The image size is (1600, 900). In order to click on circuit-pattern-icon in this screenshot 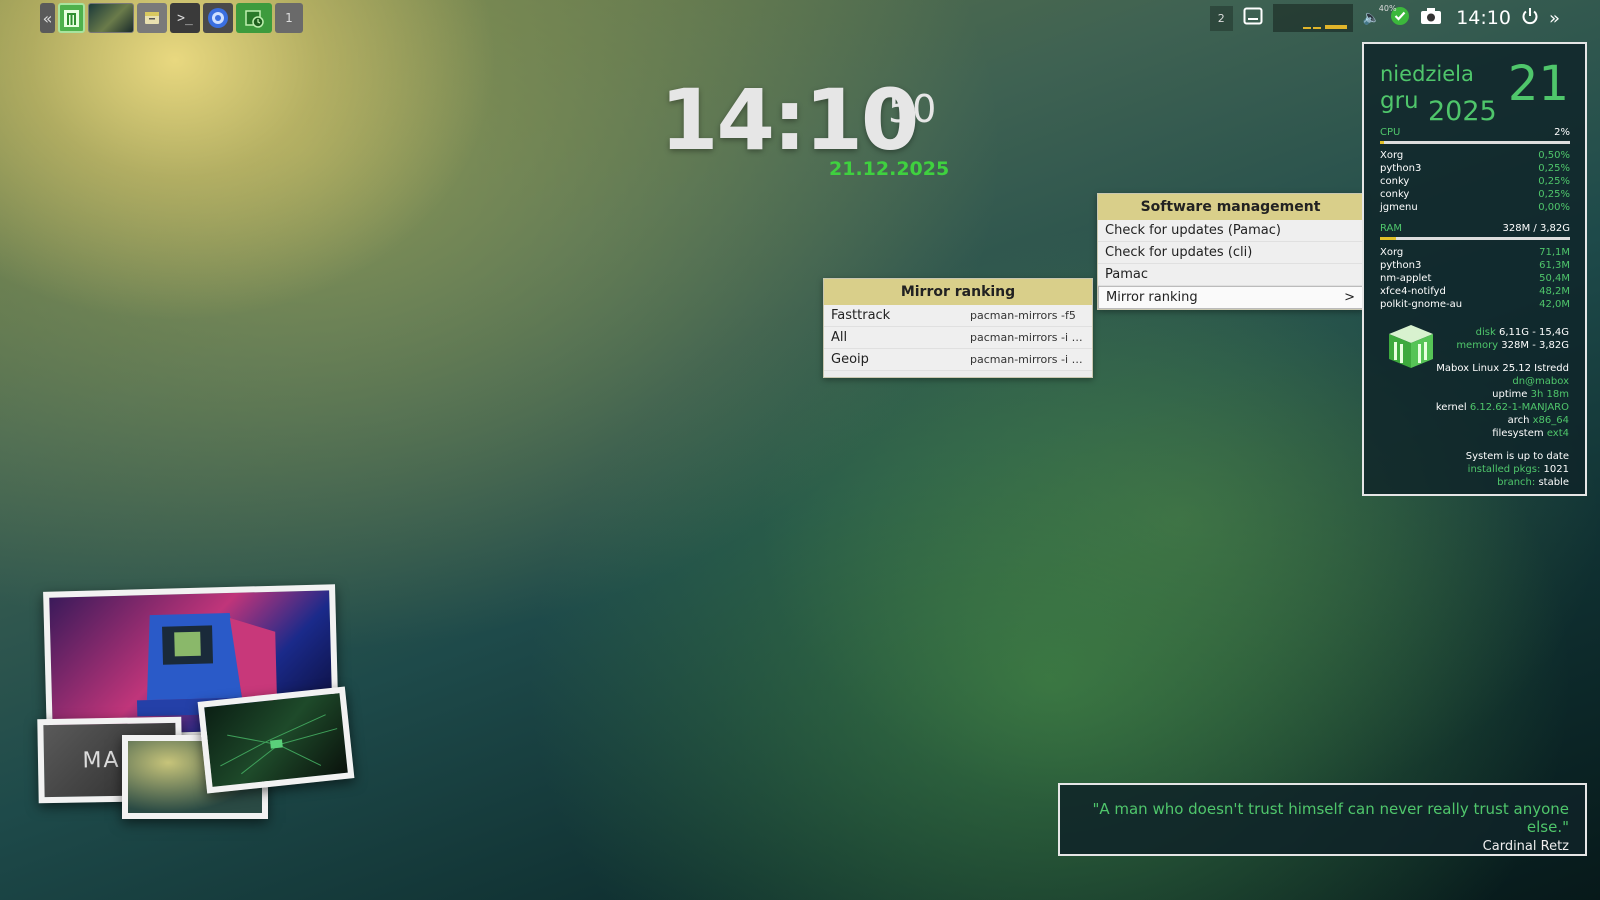, I will do `click(279, 744)`.